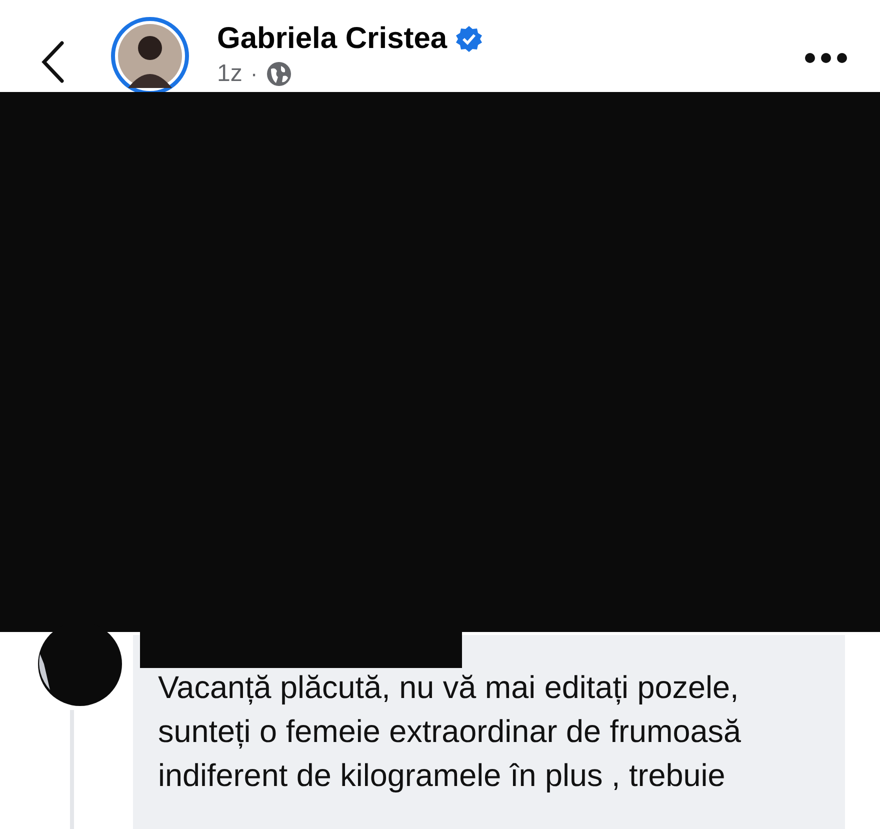  I want to click on author-name: Gabriela Cristea, so click(332, 39).